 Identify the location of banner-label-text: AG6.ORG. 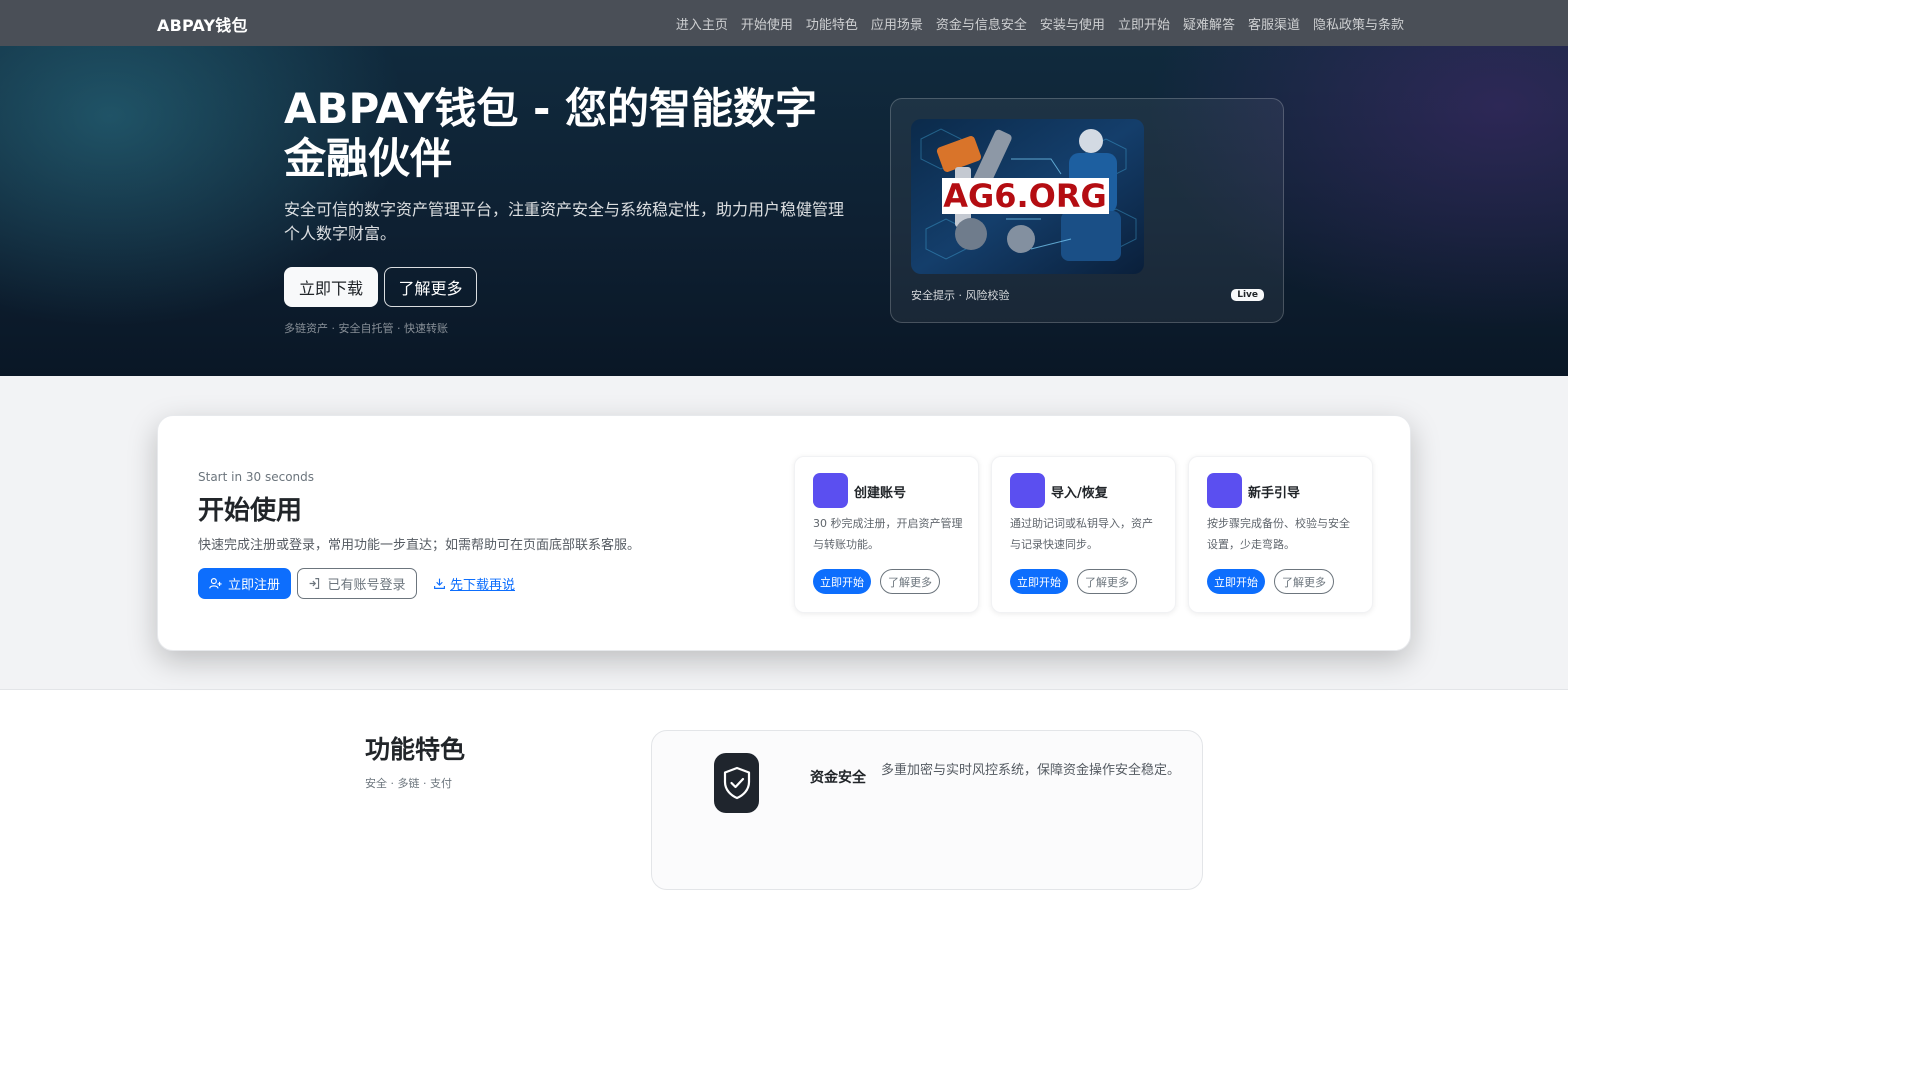
(1025, 196).